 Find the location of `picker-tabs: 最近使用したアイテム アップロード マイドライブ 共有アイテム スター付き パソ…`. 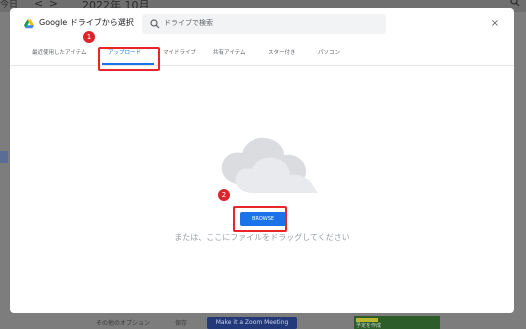

picker-tabs: 最近使用したアイテム アップロード マイドライブ 共有アイテム スター付き パソ… is located at coordinates (262, 56).